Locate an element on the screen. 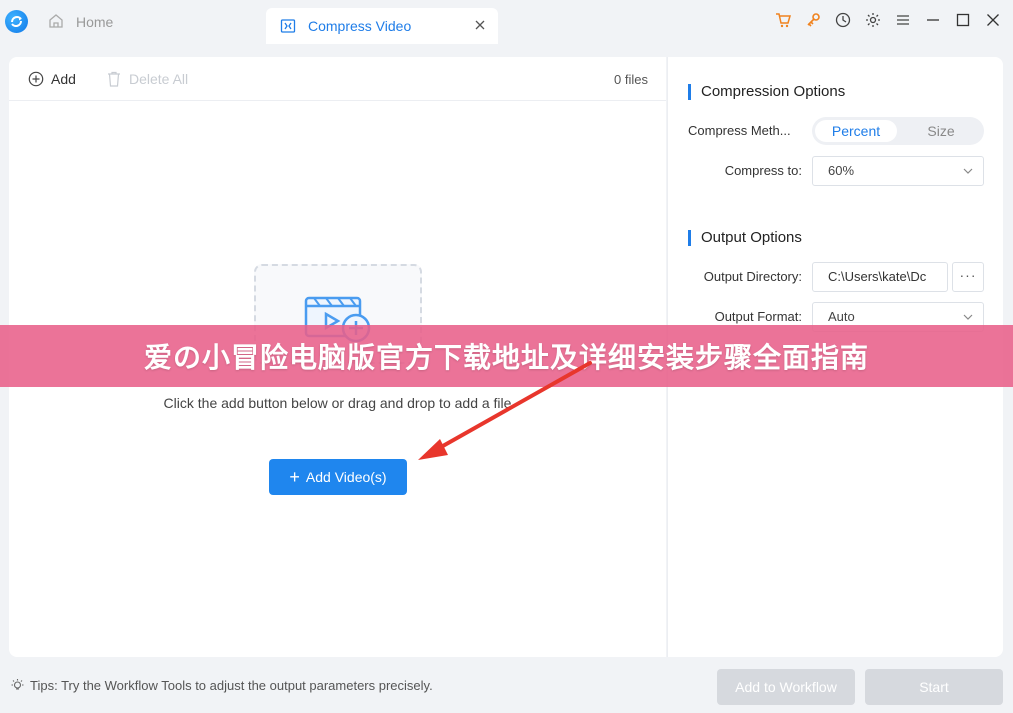 The height and width of the screenshot is (713, 1013). clock-icon is located at coordinates (843, 20).